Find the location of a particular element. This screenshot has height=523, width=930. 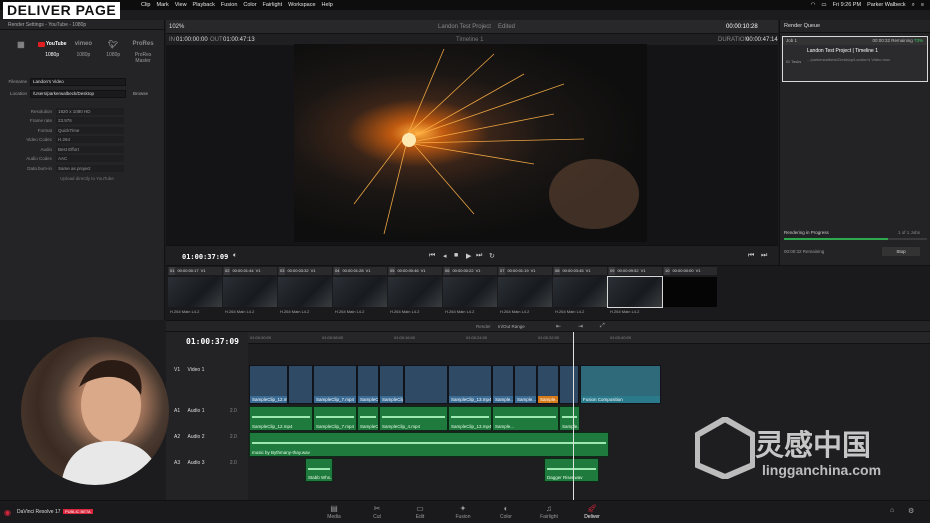

page-tab-fusion: ✦ Fusion is located at coordinates (463, 512).